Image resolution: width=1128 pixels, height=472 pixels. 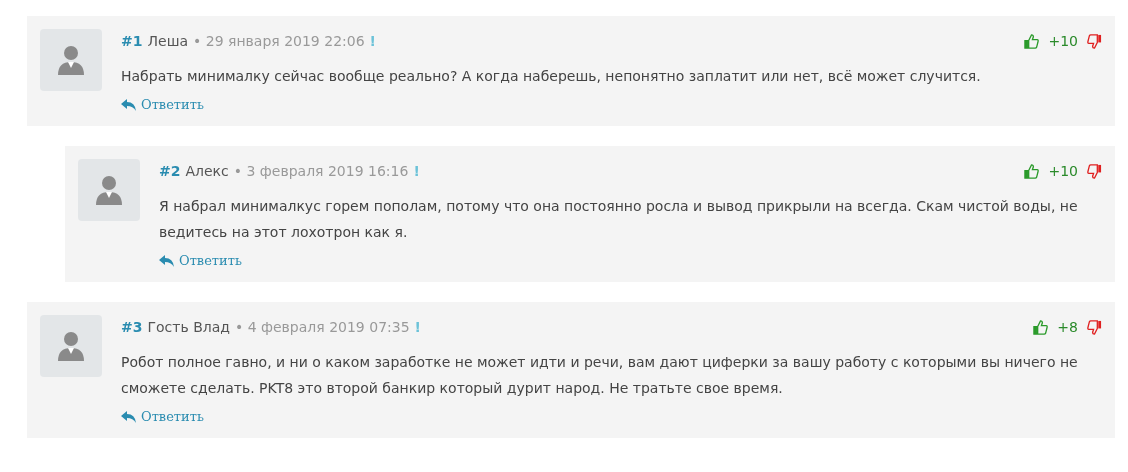 What do you see at coordinates (170, 171) in the screenshot?
I see `comment-number: #2` at bounding box center [170, 171].